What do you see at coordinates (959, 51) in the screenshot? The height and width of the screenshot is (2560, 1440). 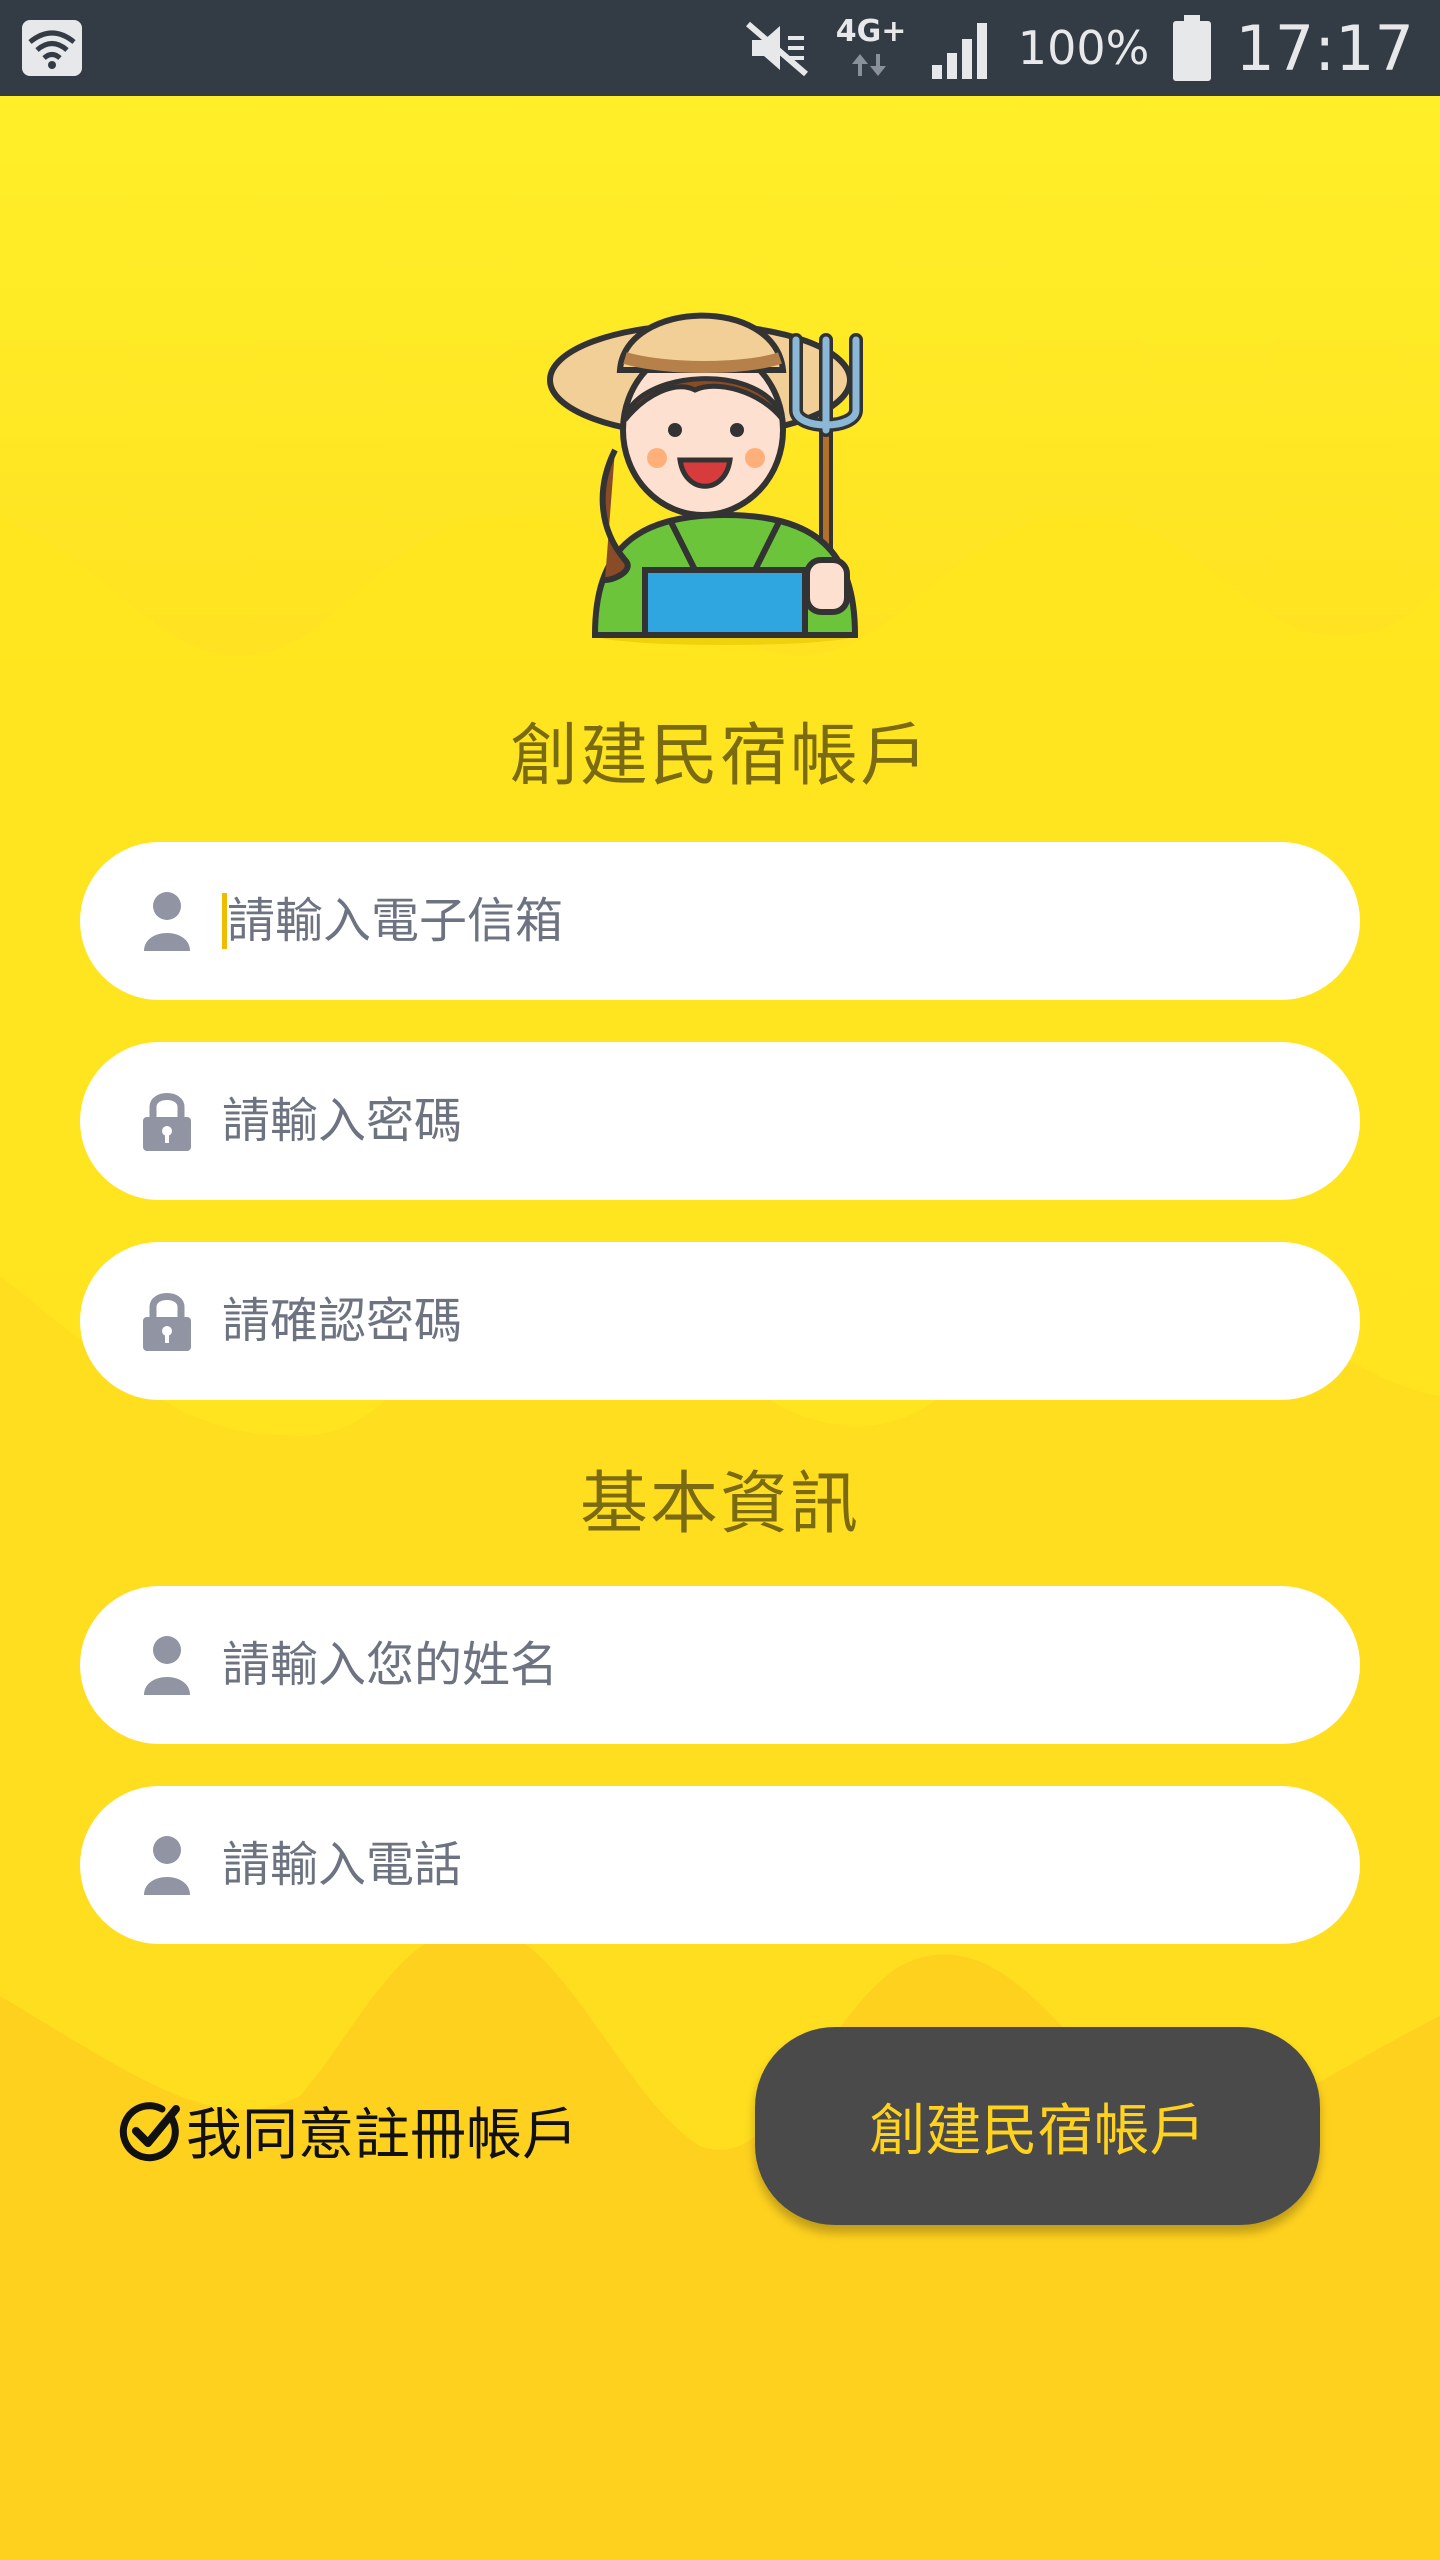 I see `signal-icon` at bounding box center [959, 51].